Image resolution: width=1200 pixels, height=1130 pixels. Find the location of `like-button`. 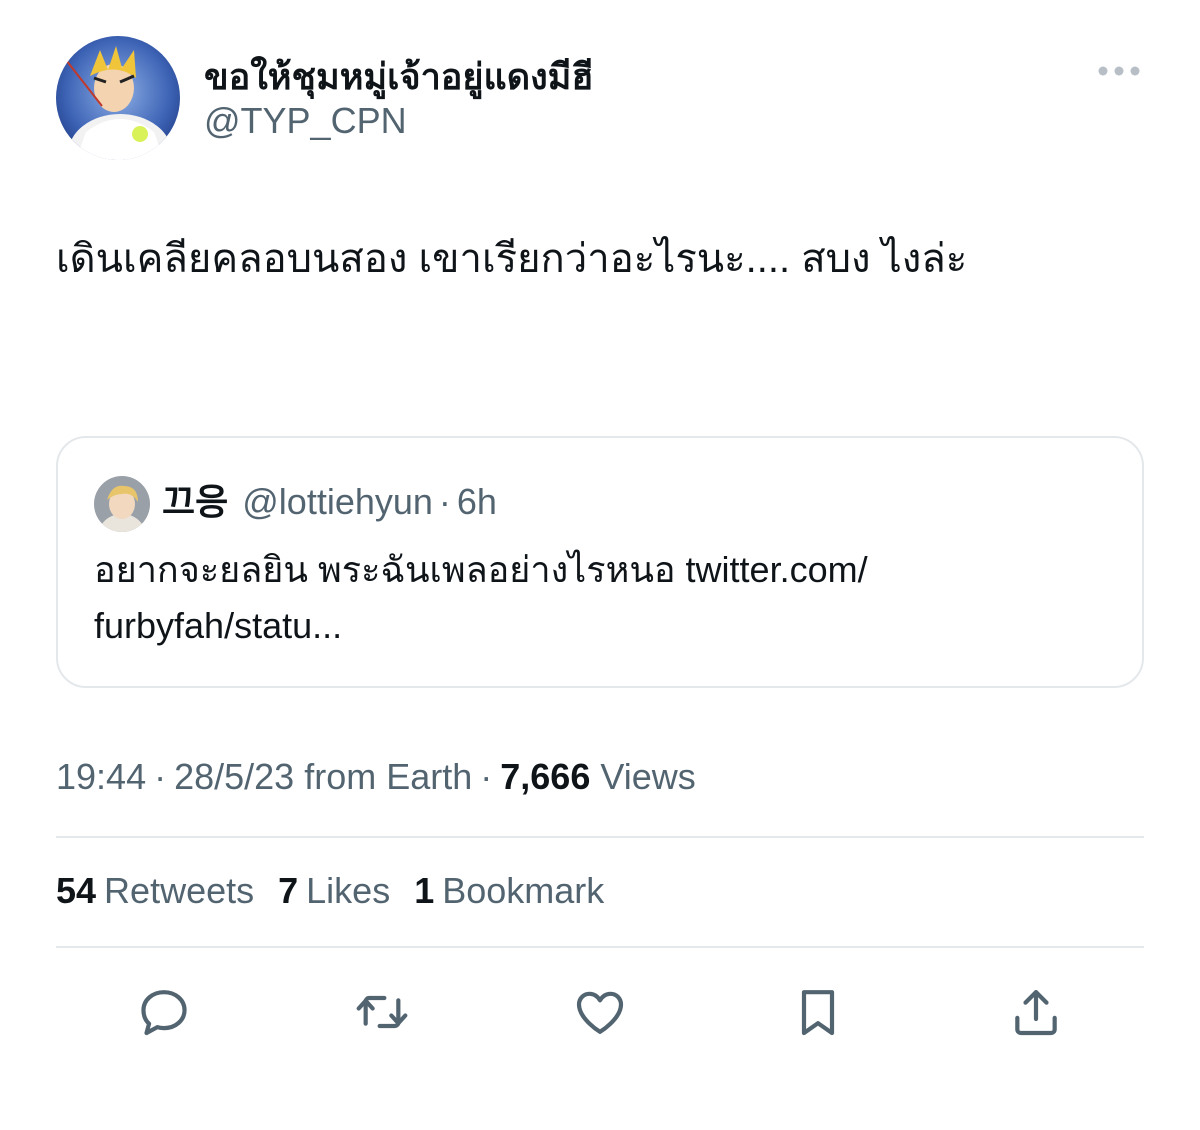

like-button is located at coordinates (600, 1012).